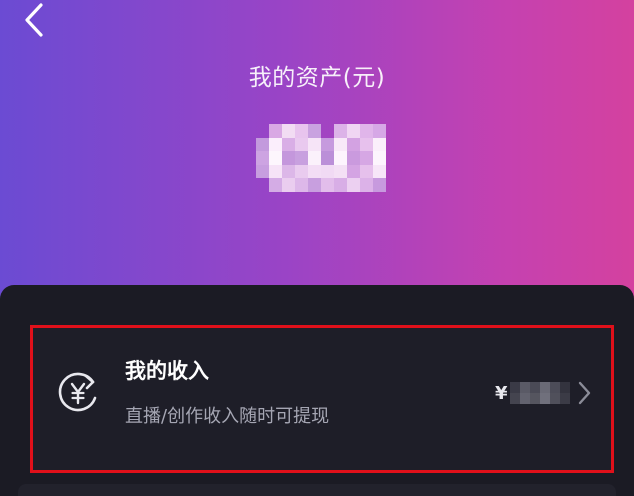  I want to click on chevron-right-icon, so click(584, 393).